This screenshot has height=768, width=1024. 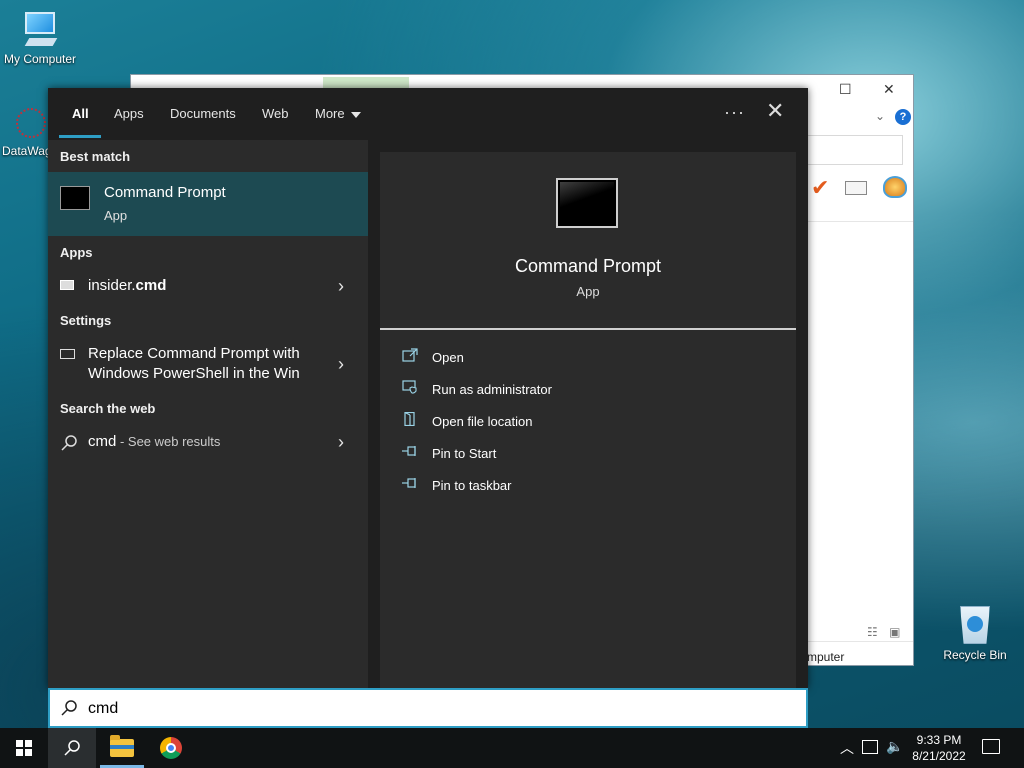 I want to click on search-box, so click(x=428, y=708).